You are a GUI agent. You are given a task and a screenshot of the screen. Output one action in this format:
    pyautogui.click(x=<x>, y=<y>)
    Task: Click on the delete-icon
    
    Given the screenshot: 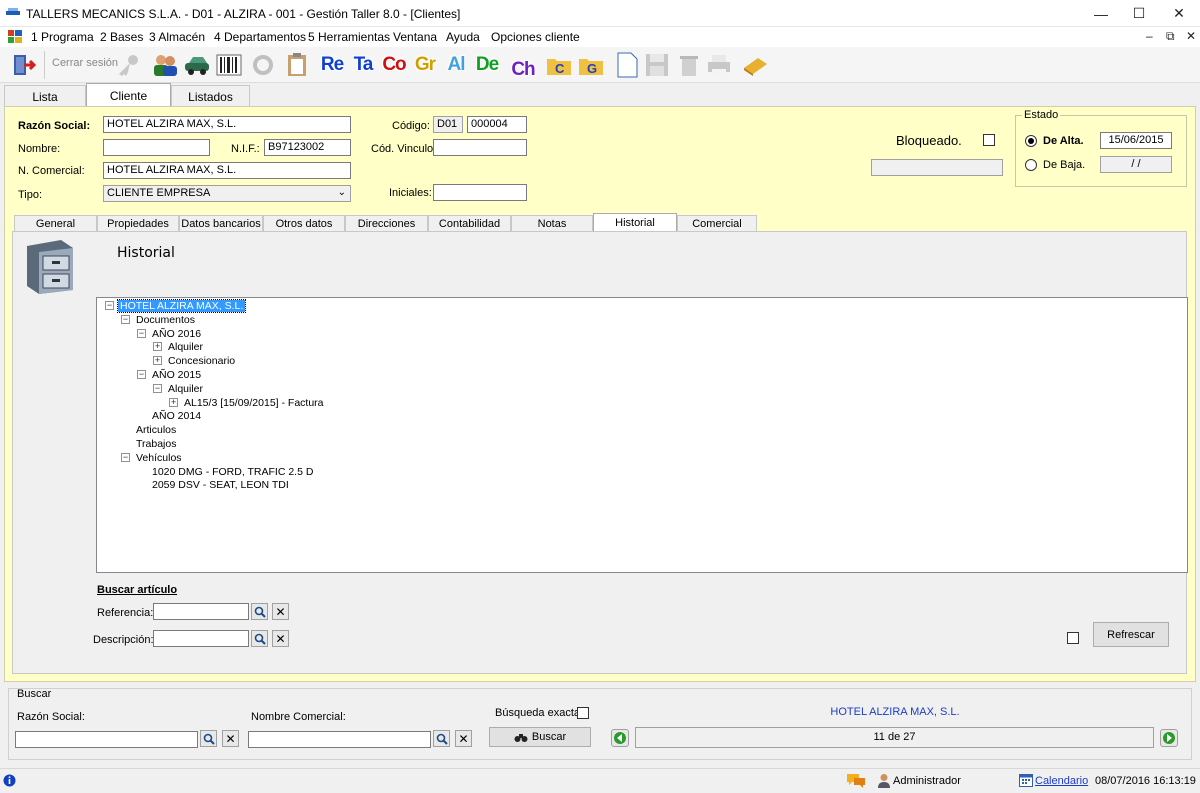 What is the action you would take?
    pyautogui.click(x=689, y=65)
    